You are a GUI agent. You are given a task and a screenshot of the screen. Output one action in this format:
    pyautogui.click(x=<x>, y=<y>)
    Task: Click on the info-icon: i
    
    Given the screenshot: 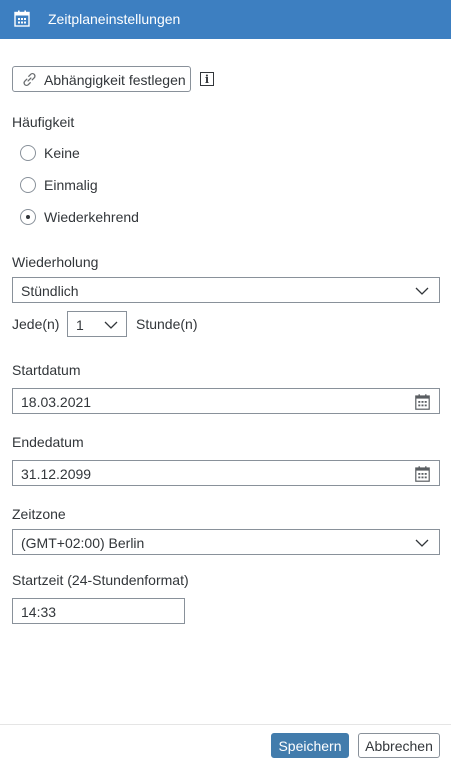 What is the action you would take?
    pyautogui.click(x=207, y=79)
    